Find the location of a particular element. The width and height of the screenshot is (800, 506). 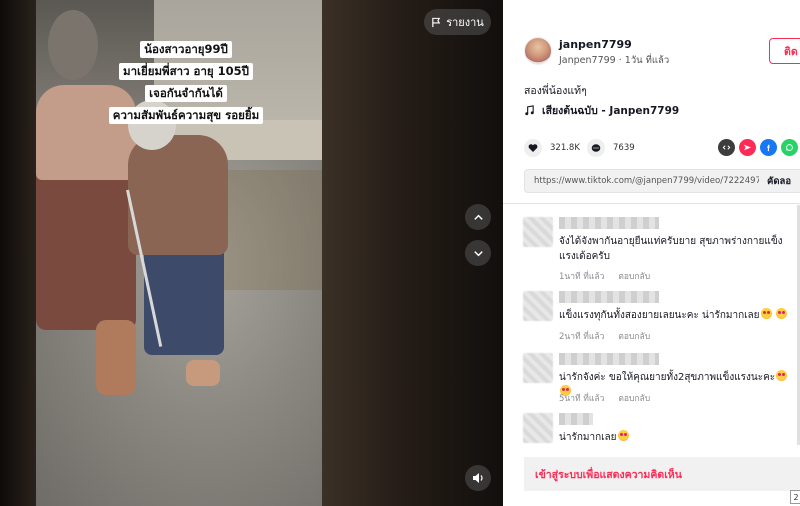

facebook-share-button is located at coordinates (768, 147).